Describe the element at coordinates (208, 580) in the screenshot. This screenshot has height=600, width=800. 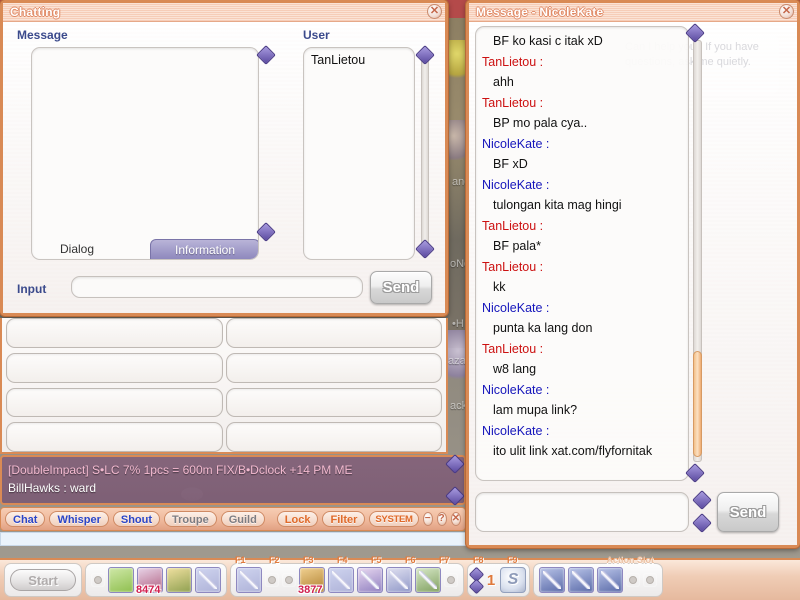
I see `item-slot-skill` at that location.